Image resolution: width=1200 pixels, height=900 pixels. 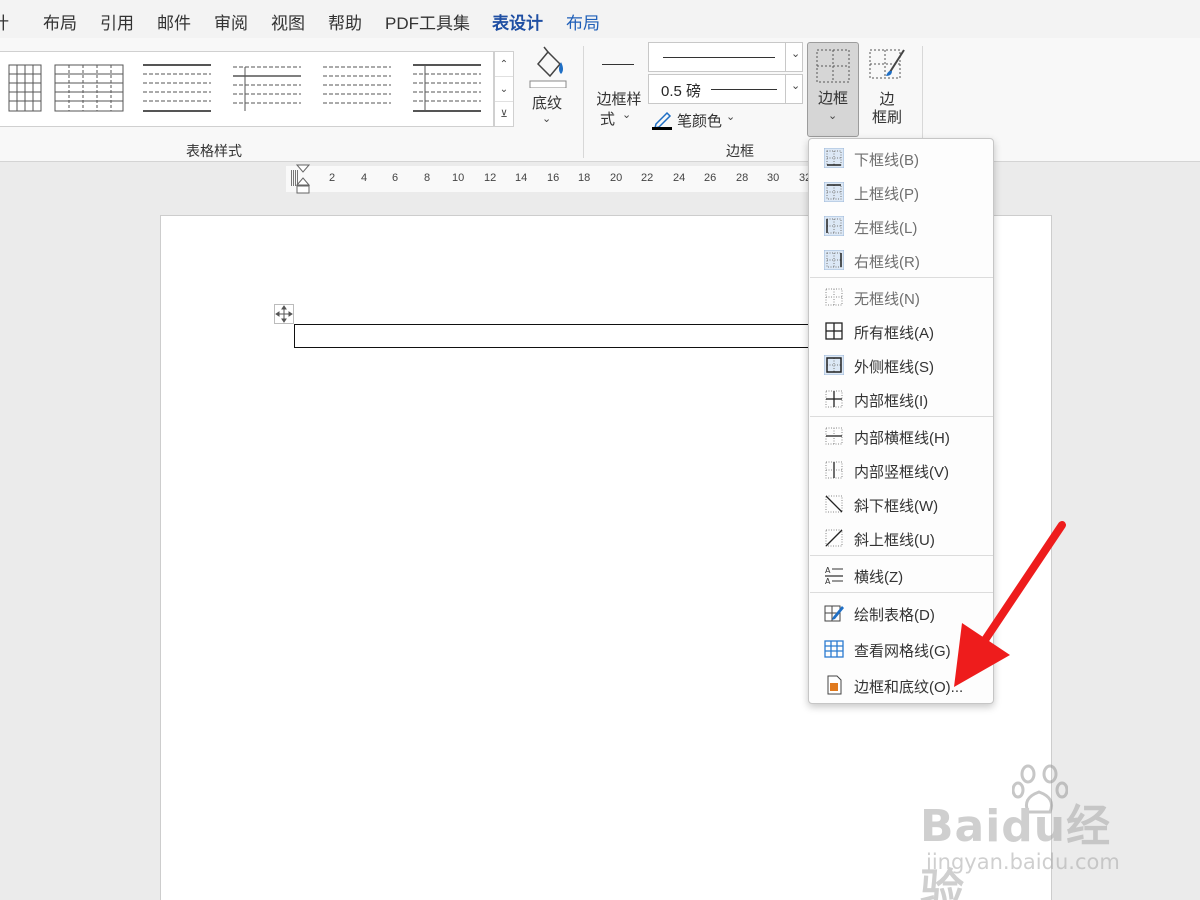 What do you see at coordinates (894, 367) in the screenshot?
I see `menu-item-label: 外侧框线(S)` at bounding box center [894, 367].